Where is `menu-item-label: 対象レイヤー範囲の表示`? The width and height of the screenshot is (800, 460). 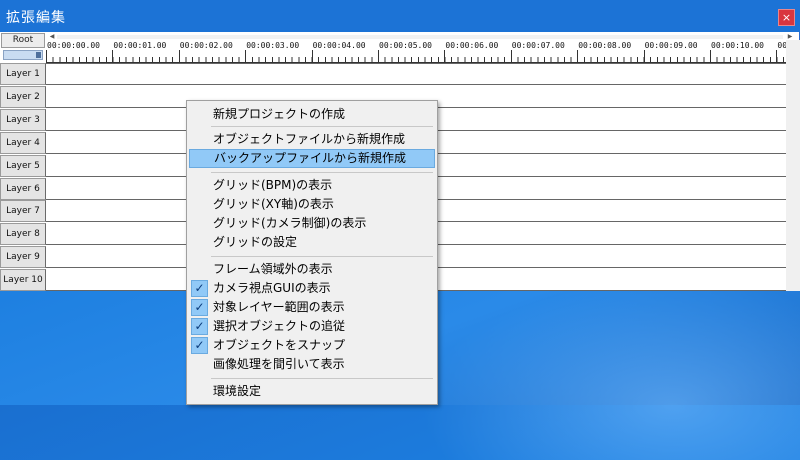
menu-item-label: 対象レイヤー範囲の表示 is located at coordinates (279, 307).